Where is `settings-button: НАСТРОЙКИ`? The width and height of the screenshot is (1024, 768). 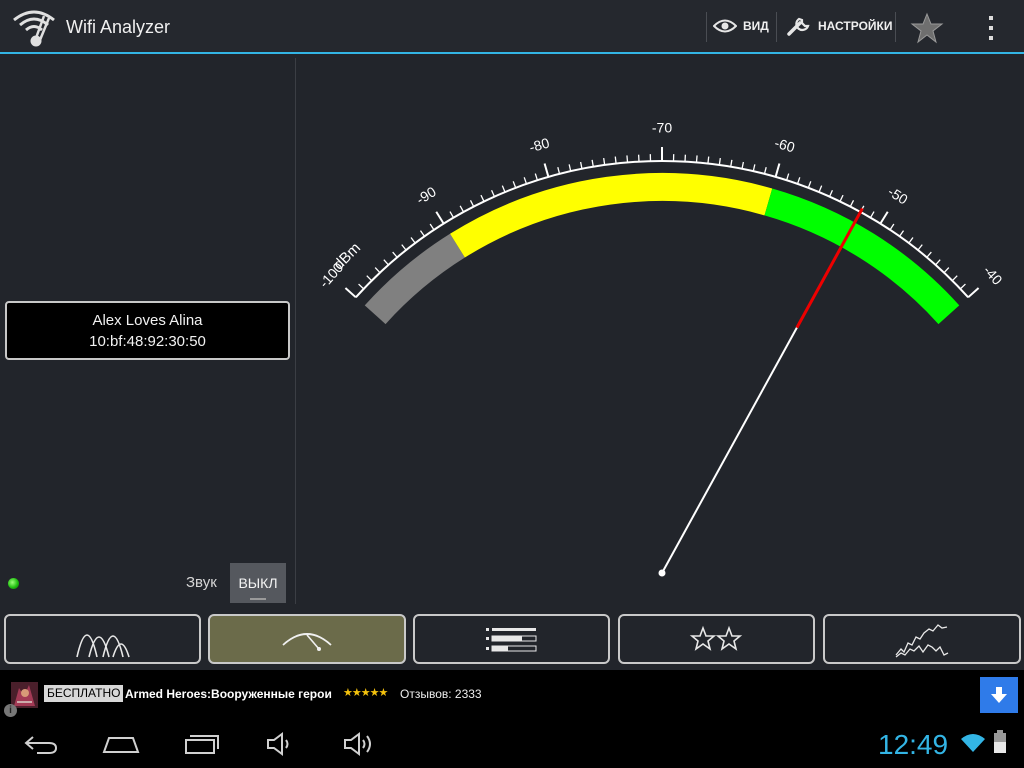
settings-button: НАСТРОЙКИ is located at coordinates (839, 26).